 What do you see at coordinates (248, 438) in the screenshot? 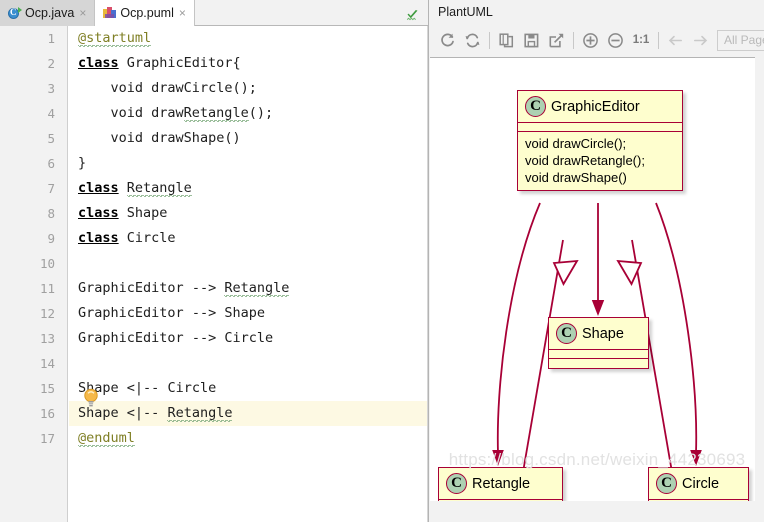
I see `code-line: @enduml` at bounding box center [248, 438].